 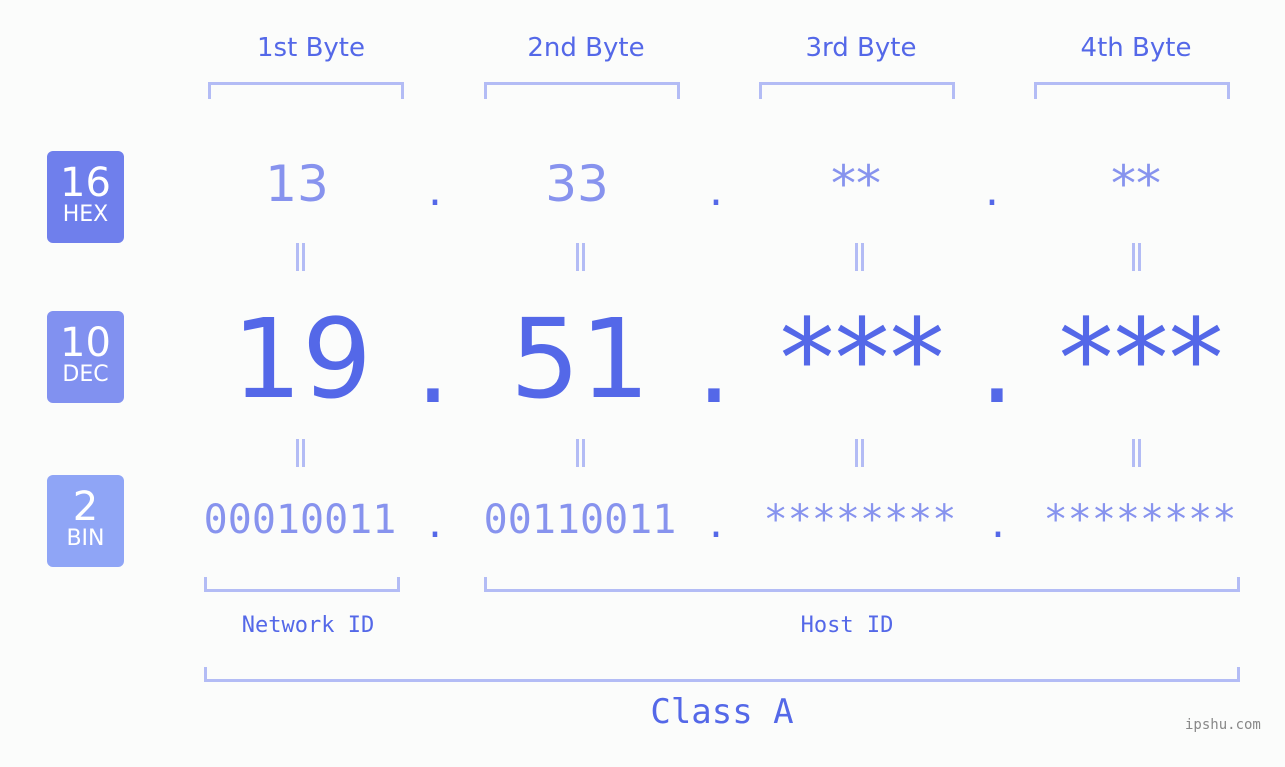 What do you see at coordinates (302, 584) in the screenshot?
I see `network-id-bracket` at bounding box center [302, 584].